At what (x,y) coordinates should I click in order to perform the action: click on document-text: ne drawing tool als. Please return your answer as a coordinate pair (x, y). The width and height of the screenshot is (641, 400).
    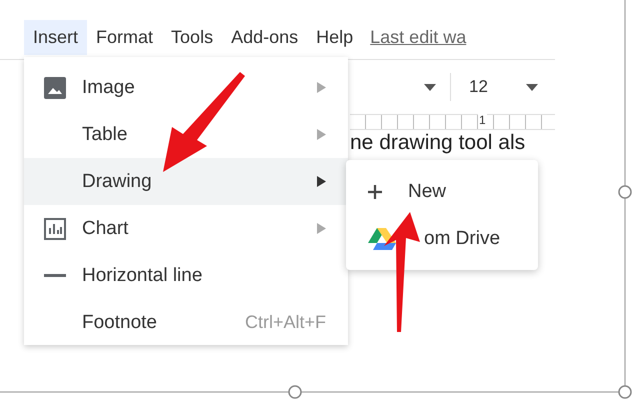
    Looking at the image, I should click on (438, 142).